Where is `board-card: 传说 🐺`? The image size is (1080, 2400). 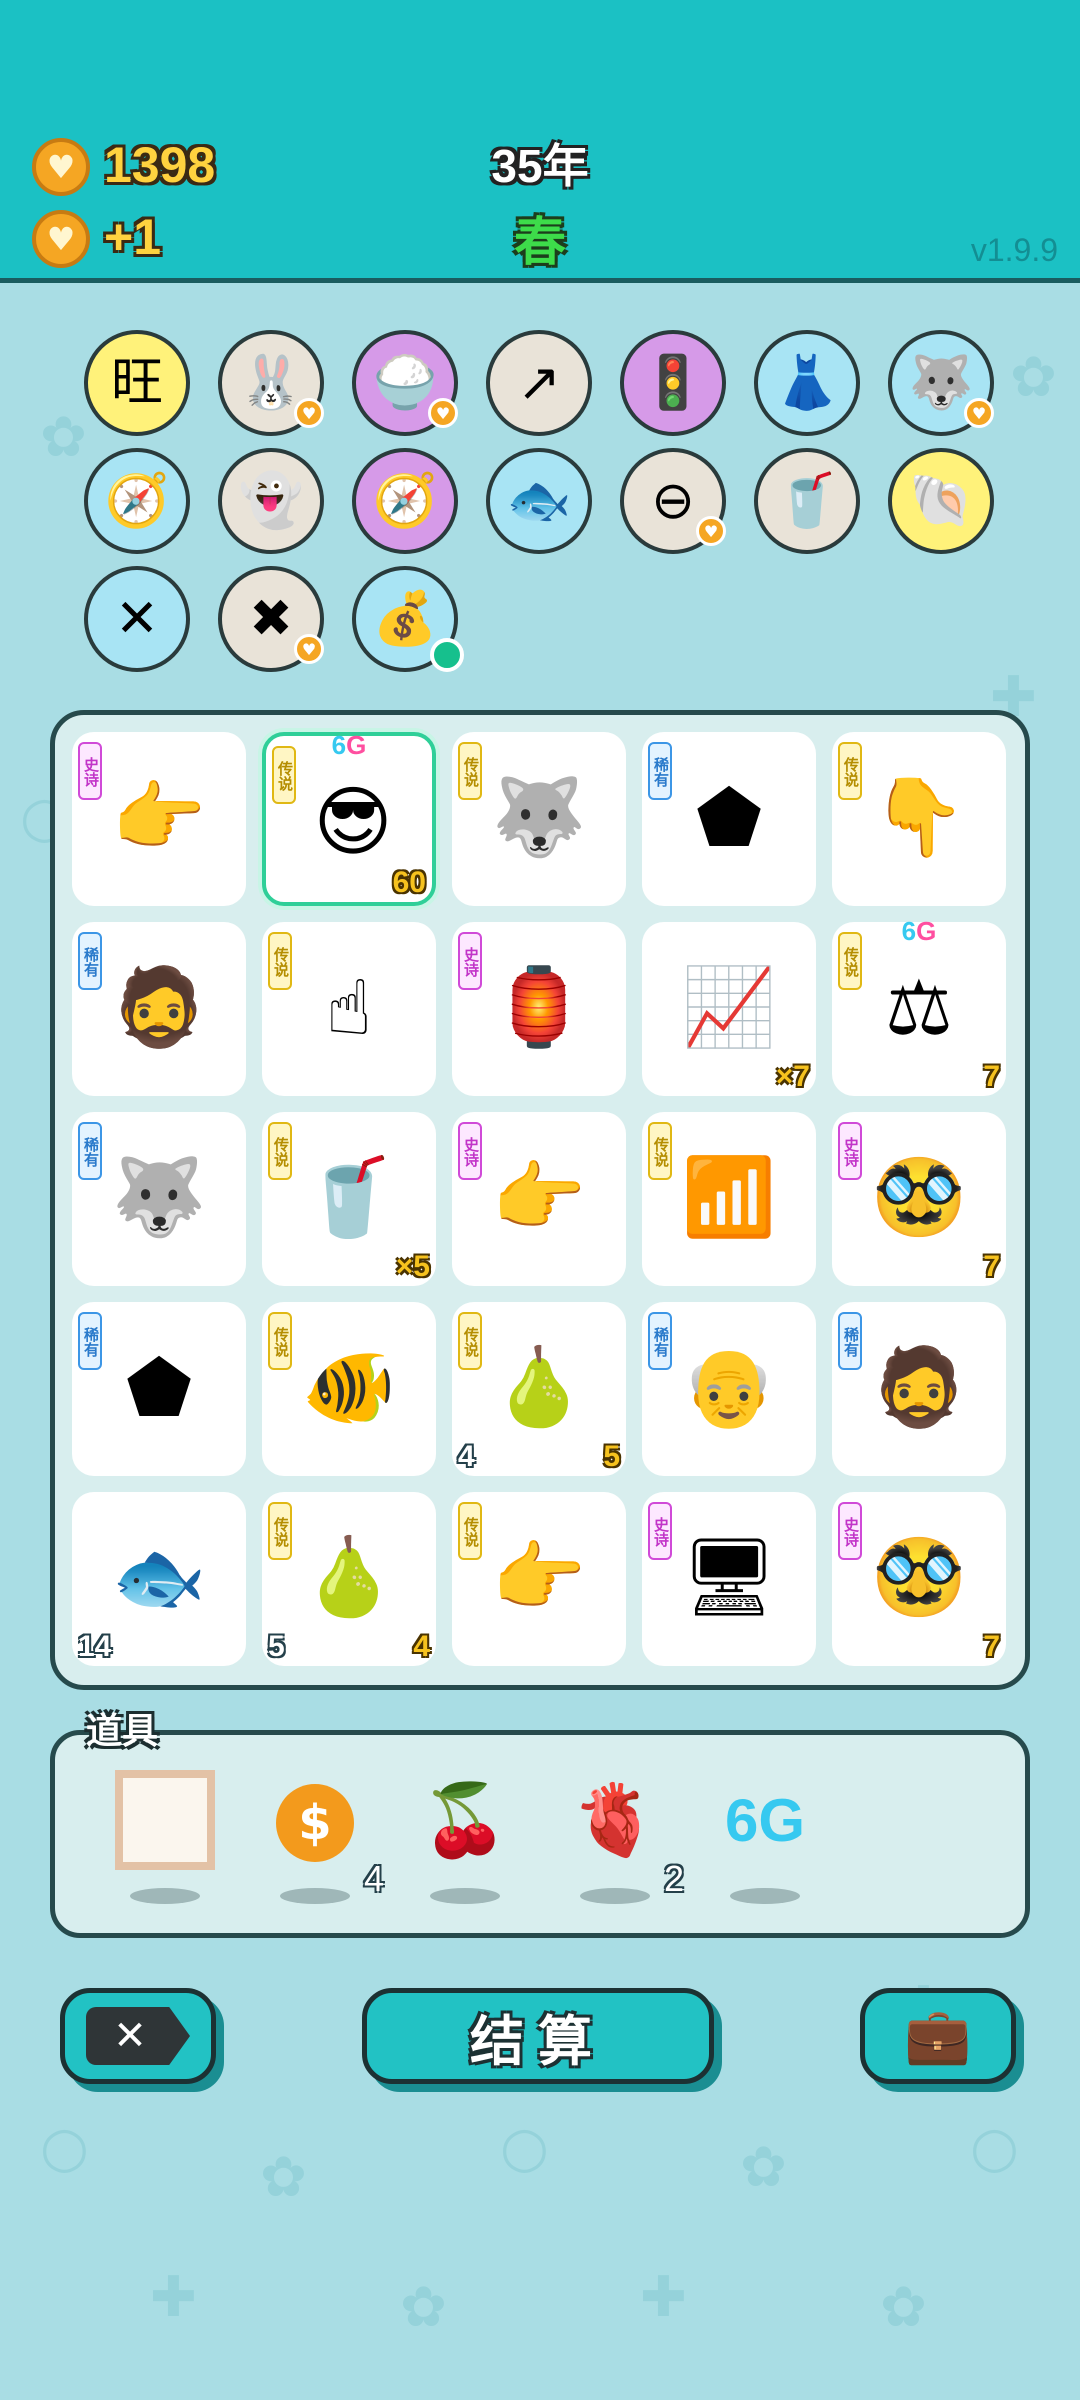
board-card: 传说 🐺 is located at coordinates (539, 819).